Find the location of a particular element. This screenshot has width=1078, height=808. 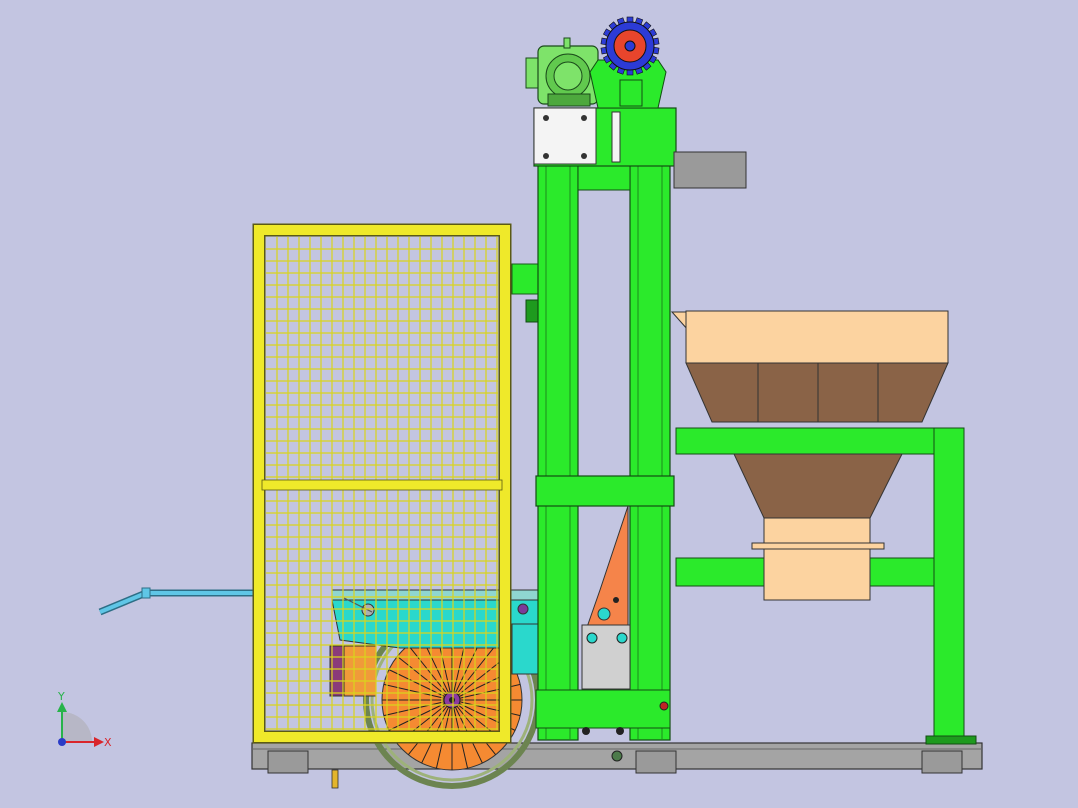

feed-hopper is located at coordinates (809, 455).